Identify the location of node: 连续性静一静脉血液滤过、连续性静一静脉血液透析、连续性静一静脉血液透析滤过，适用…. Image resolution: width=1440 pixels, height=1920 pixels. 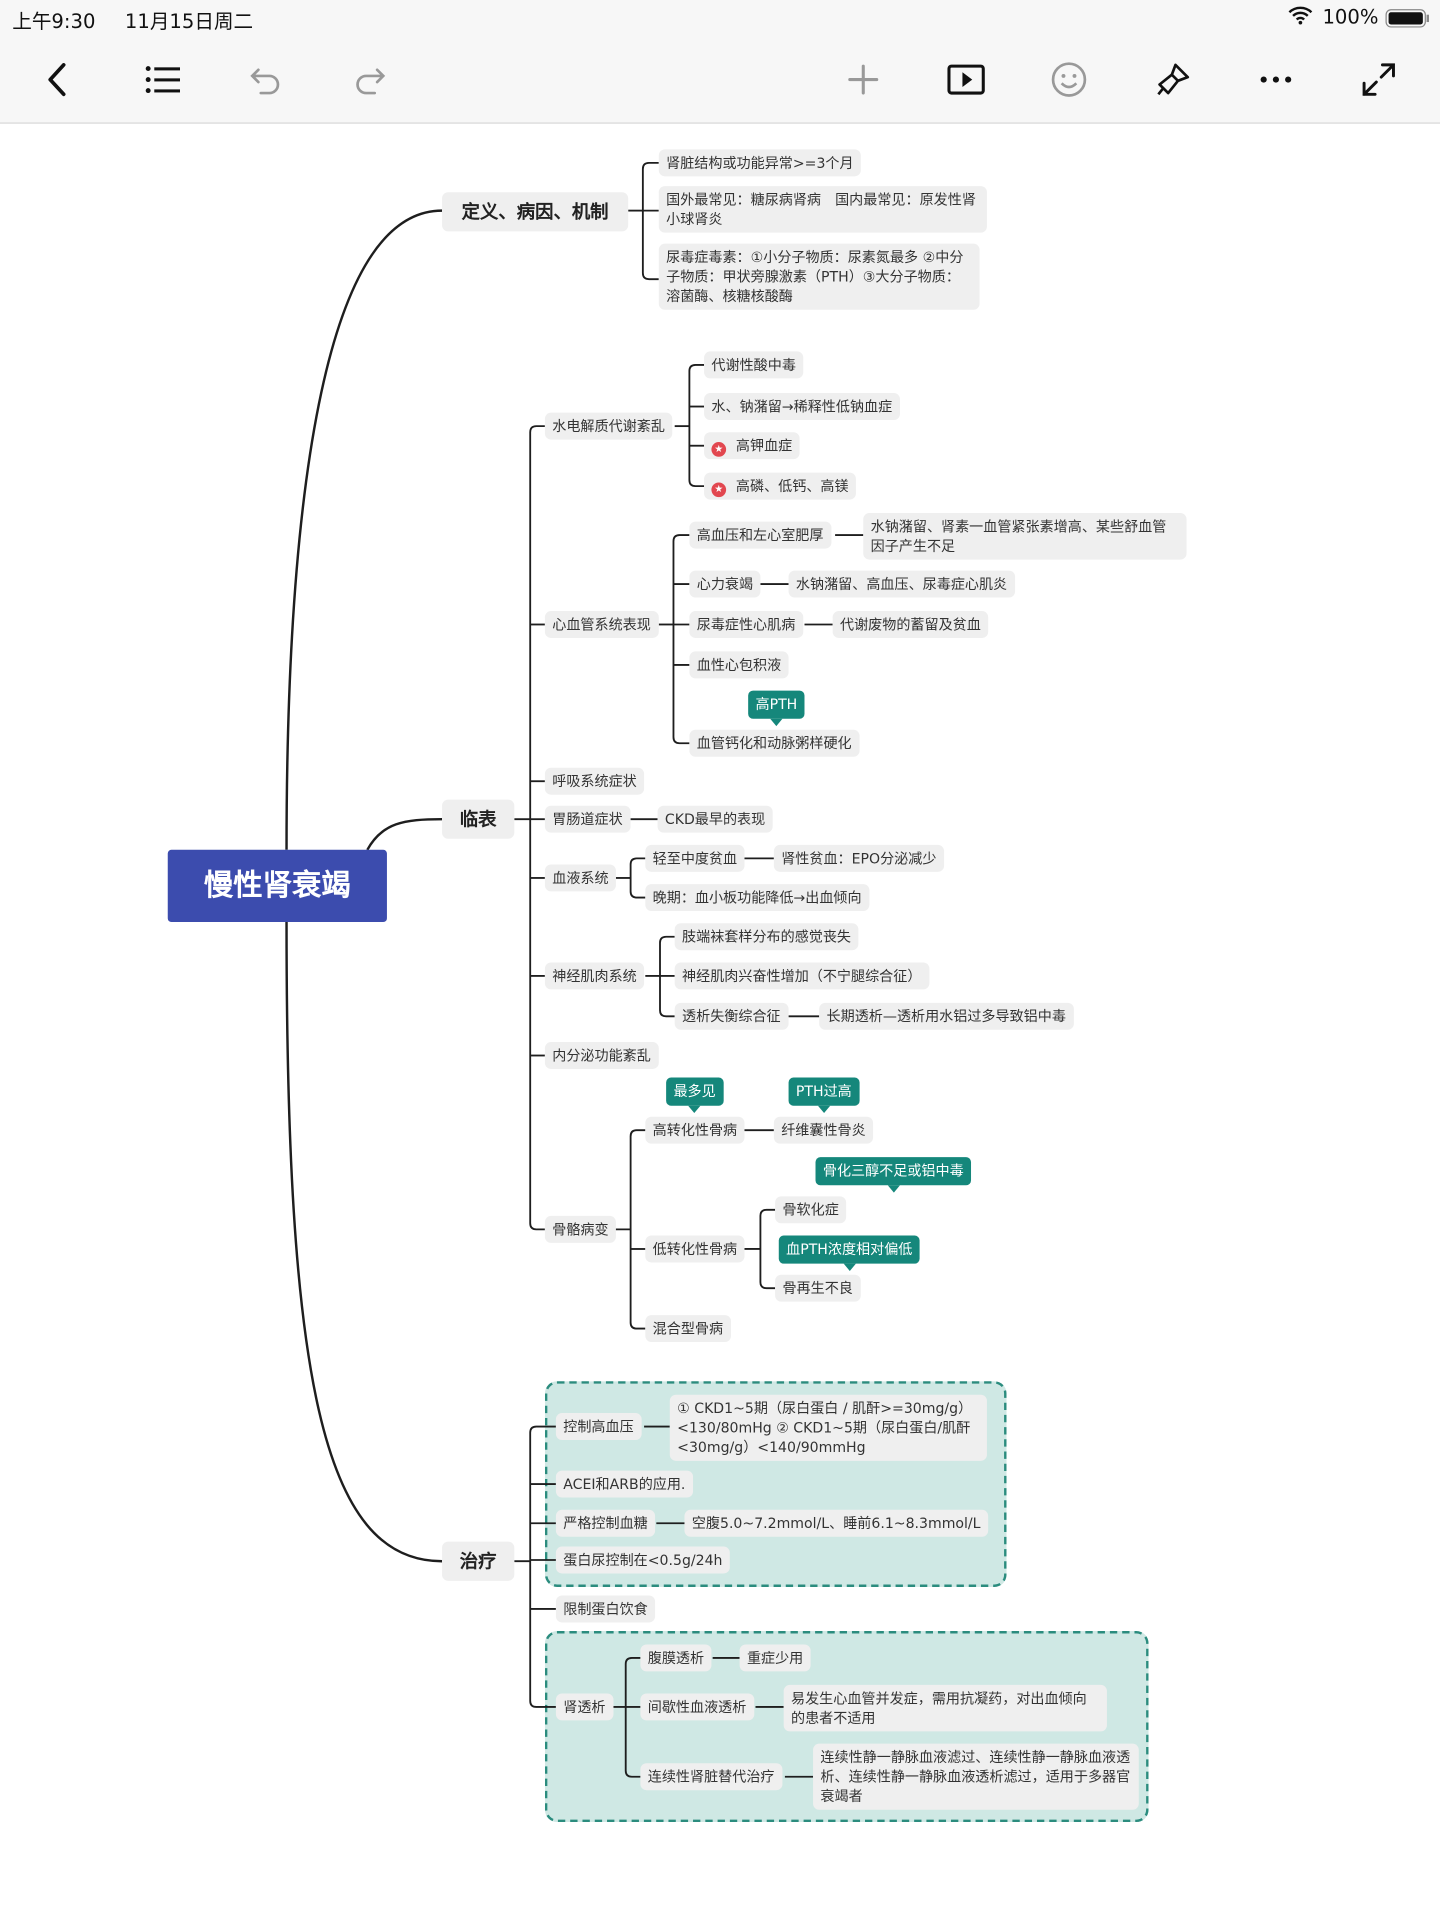
(976, 1776).